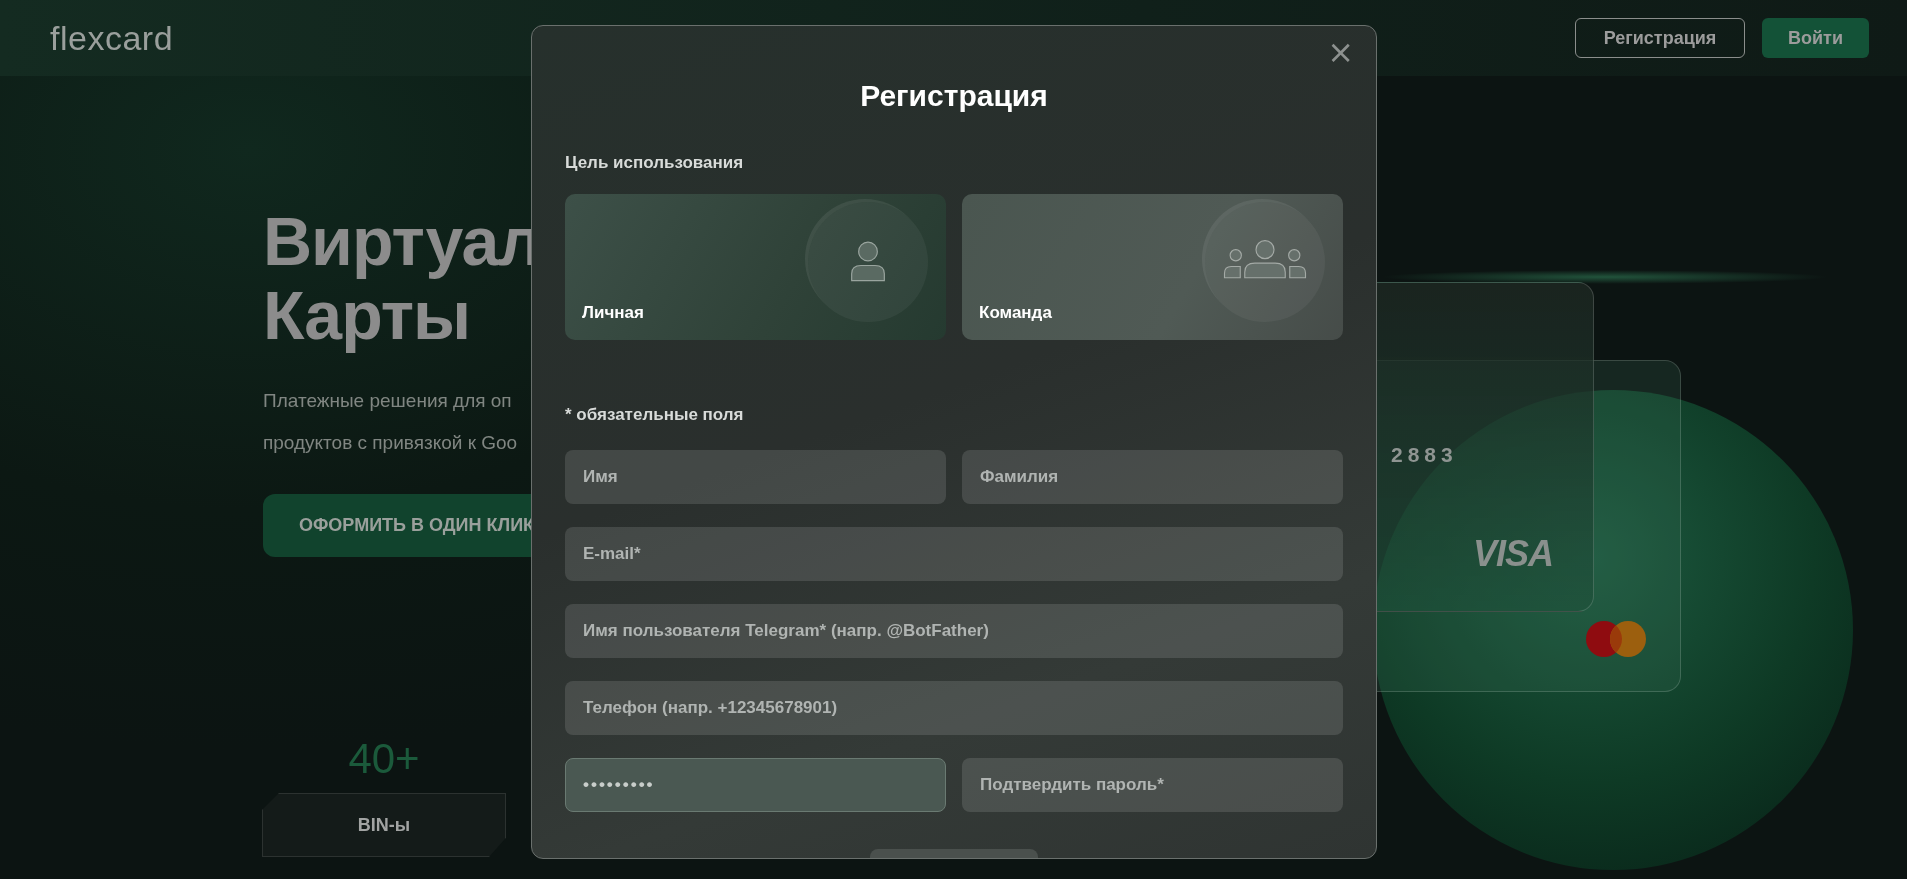 The height and width of the screenshot is (879, 1907). I want to click on hero-title: Карты, so click(367, 315).